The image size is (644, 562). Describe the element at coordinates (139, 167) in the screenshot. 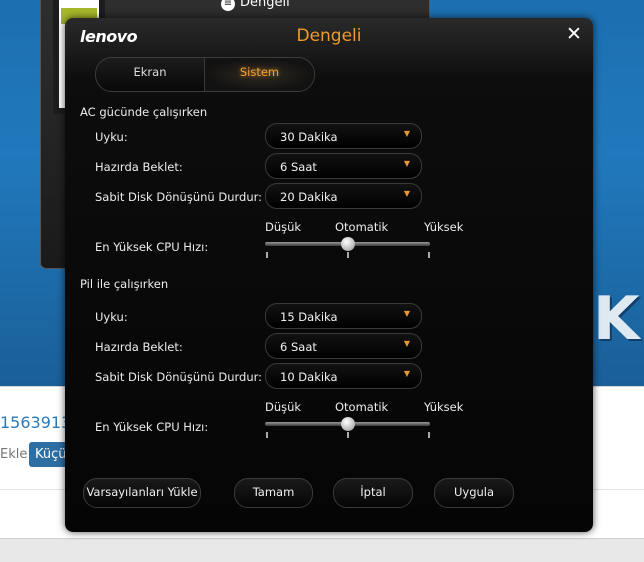

I see `ac-standby-label: Hazırda Beklet:` at that location.